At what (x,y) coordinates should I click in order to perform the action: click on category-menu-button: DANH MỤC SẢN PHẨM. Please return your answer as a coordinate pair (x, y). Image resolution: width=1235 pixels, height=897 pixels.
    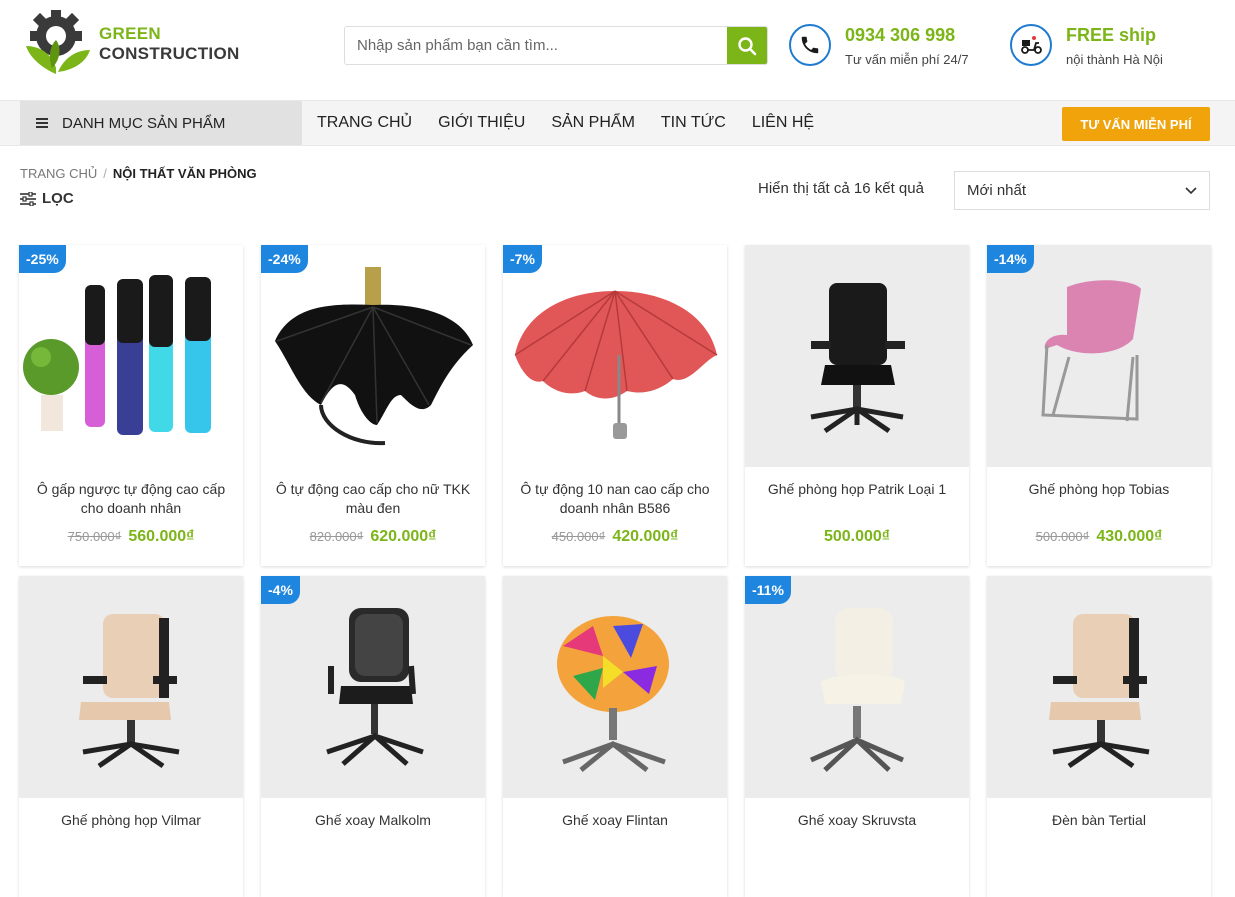
    Looking at the image, I should click on (161, 123).